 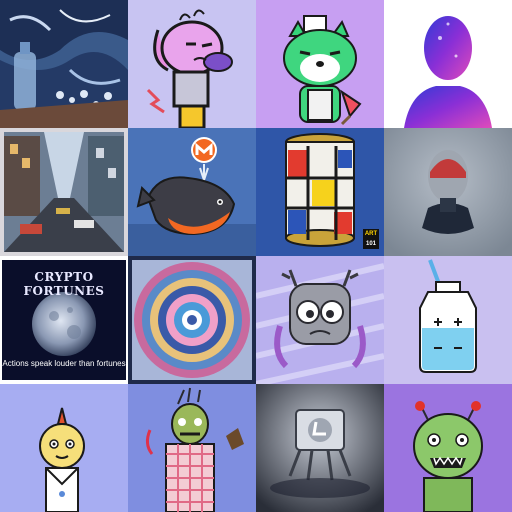 I want to click on green-zombie-image, so click(x=448, y=448).